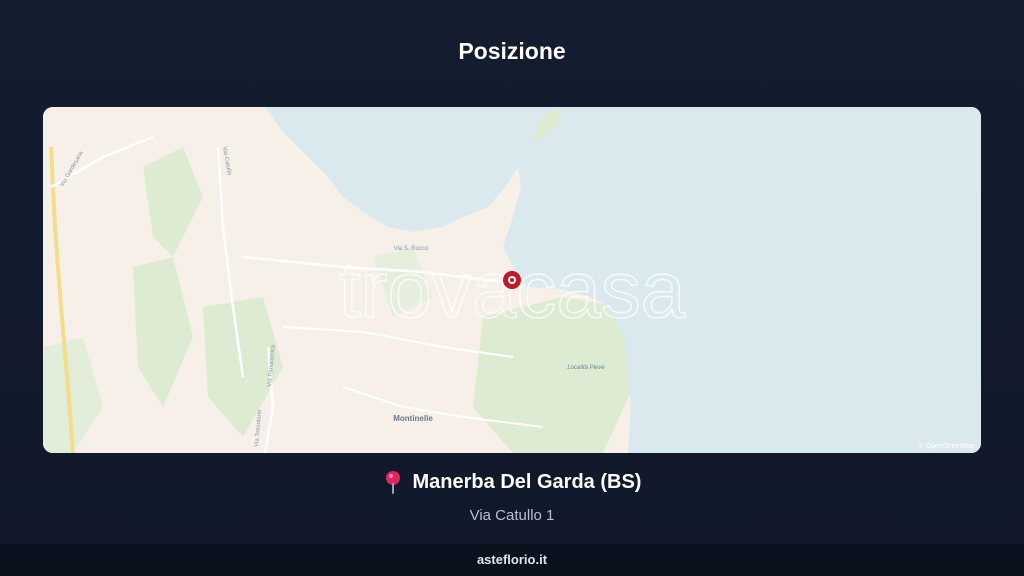  I want to click on map-pin-marker, so click(512, 280).